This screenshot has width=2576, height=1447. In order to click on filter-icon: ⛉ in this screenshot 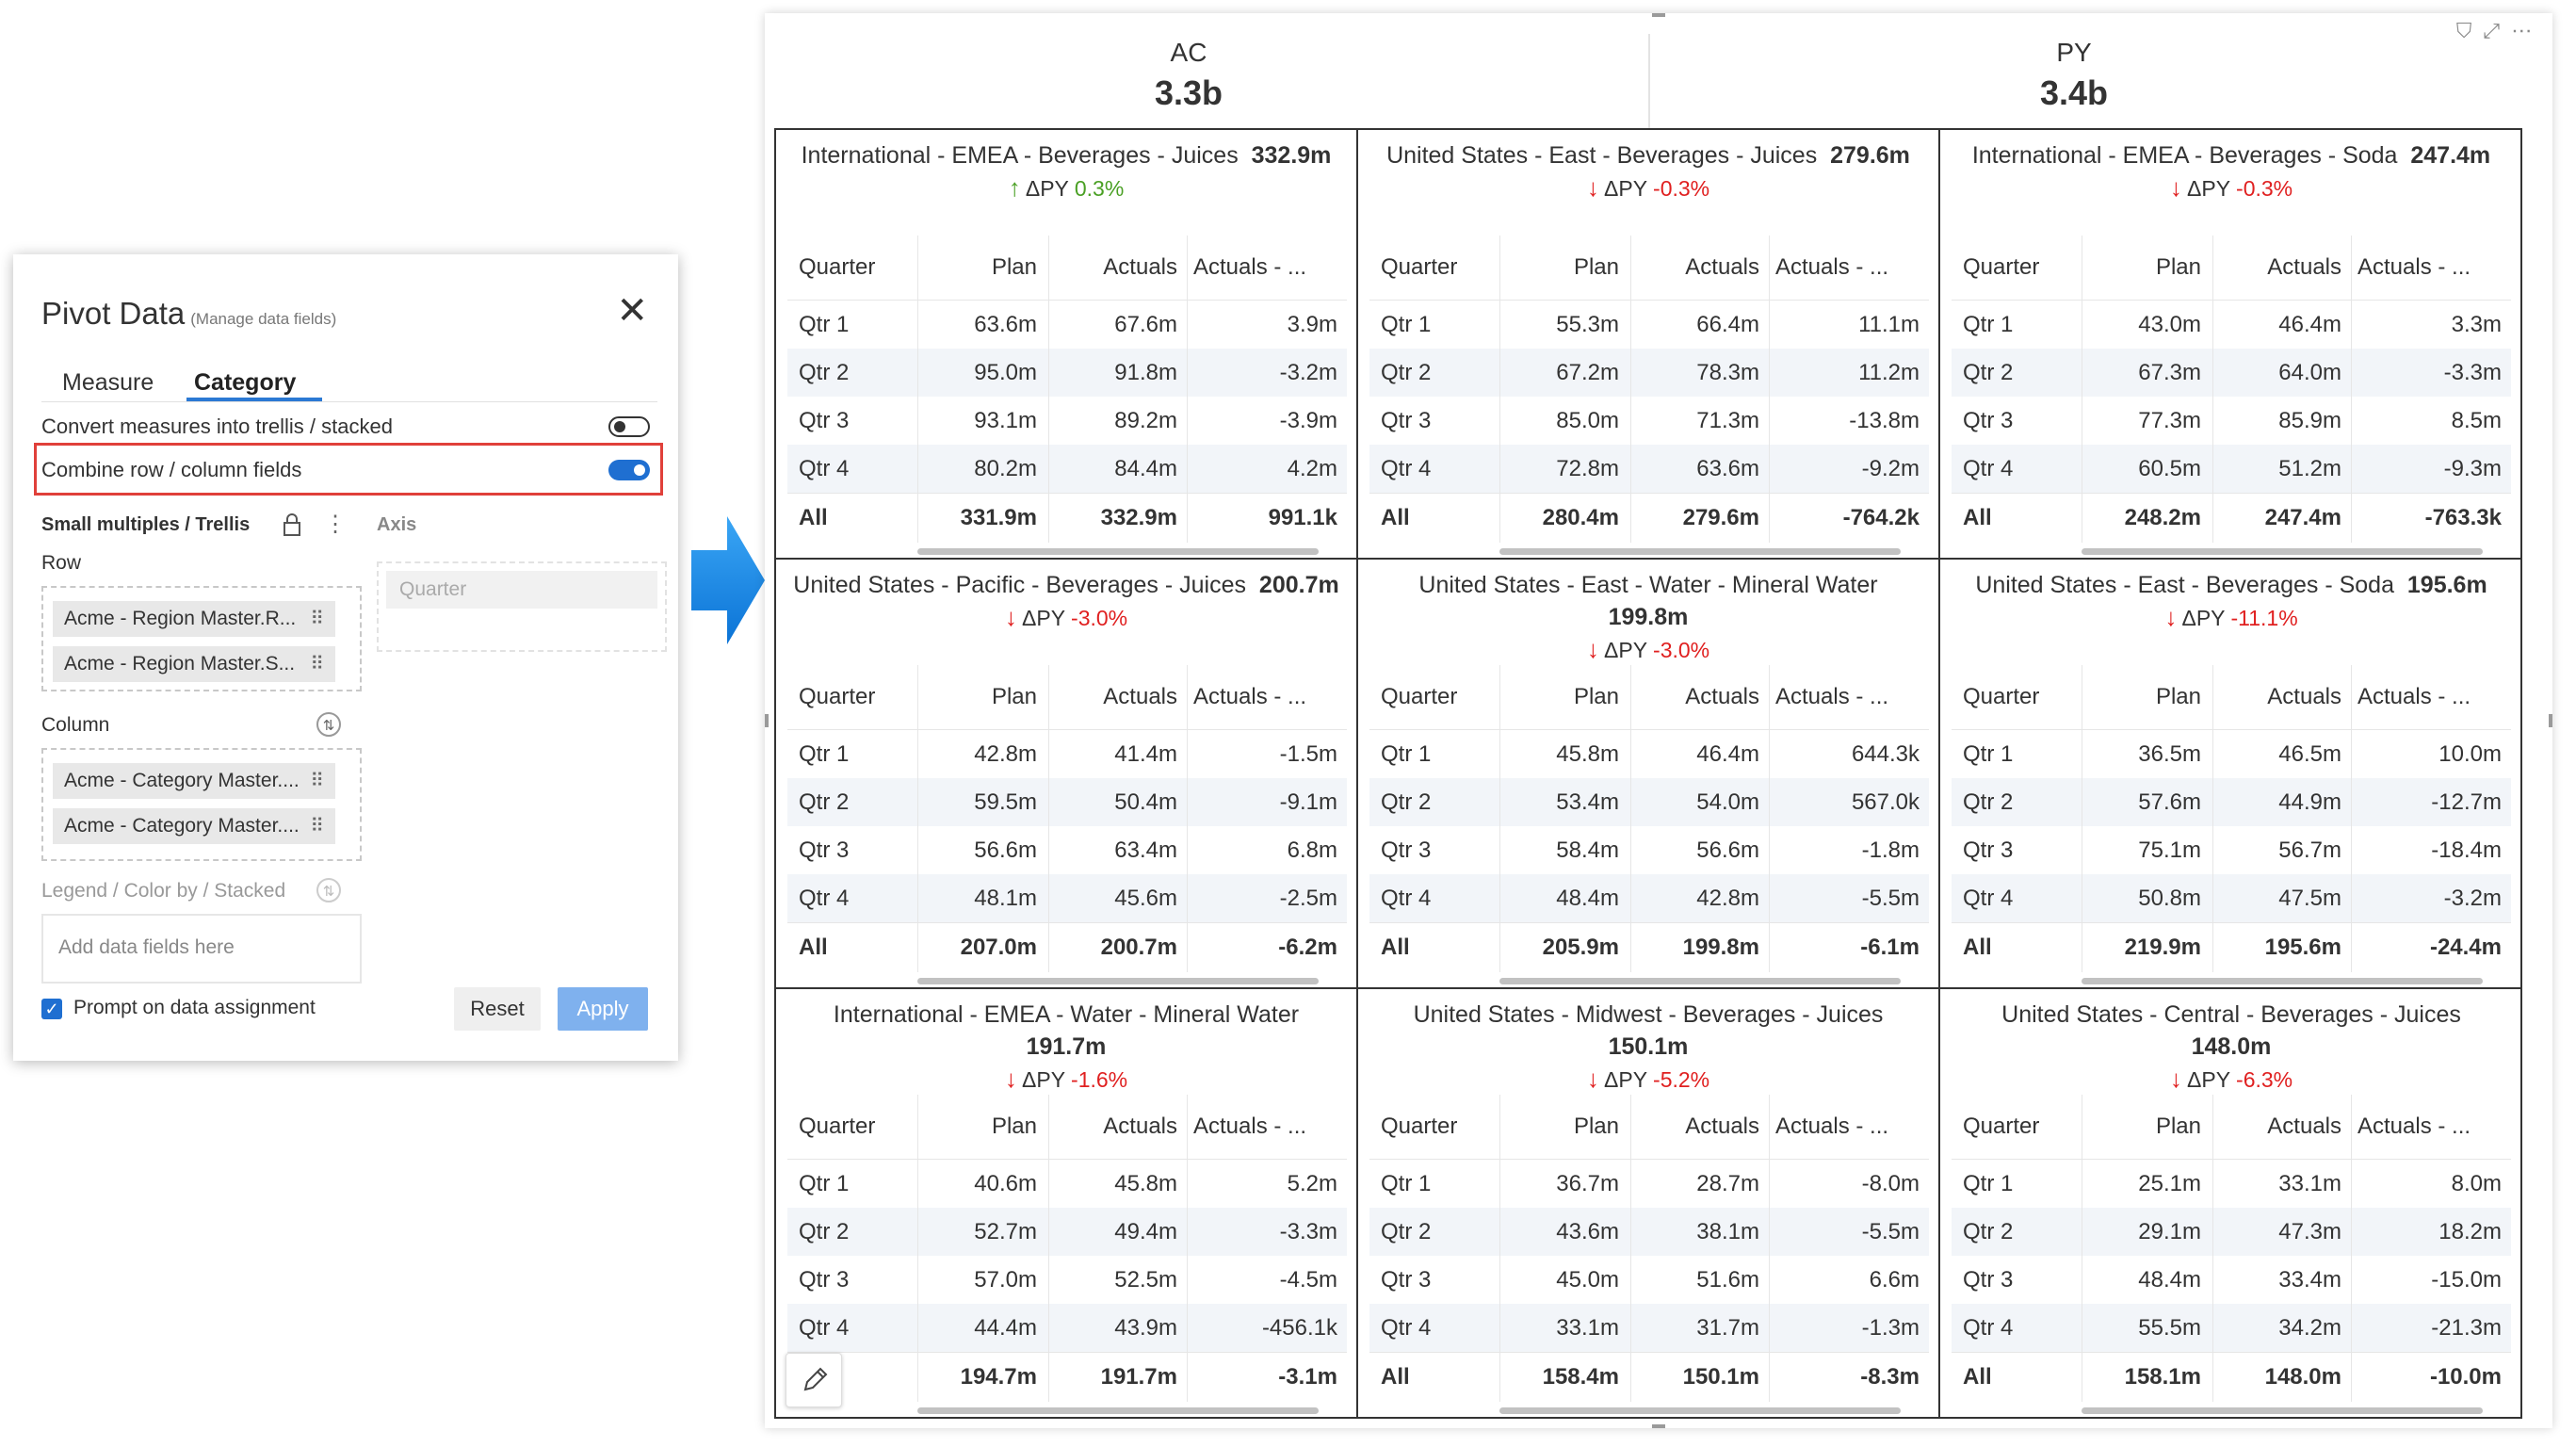, I will do `click(2470, 30)`.